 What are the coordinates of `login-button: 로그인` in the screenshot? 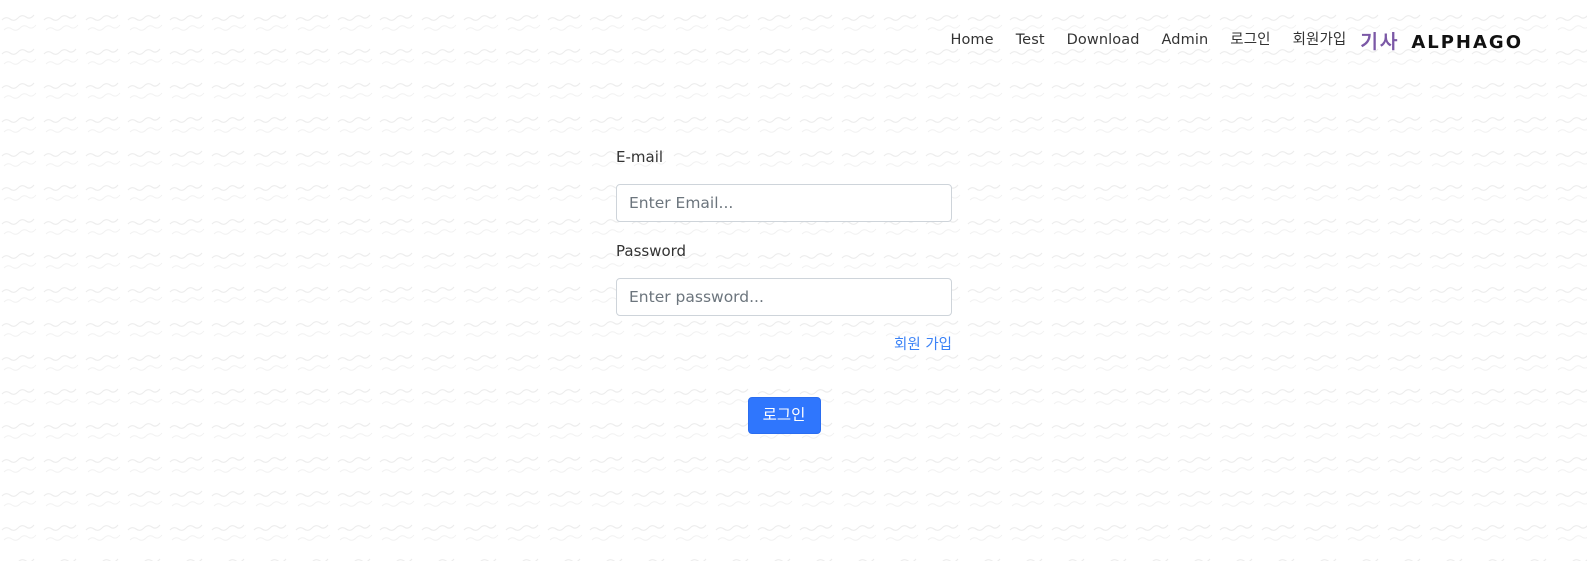 It's located at (784, 415).